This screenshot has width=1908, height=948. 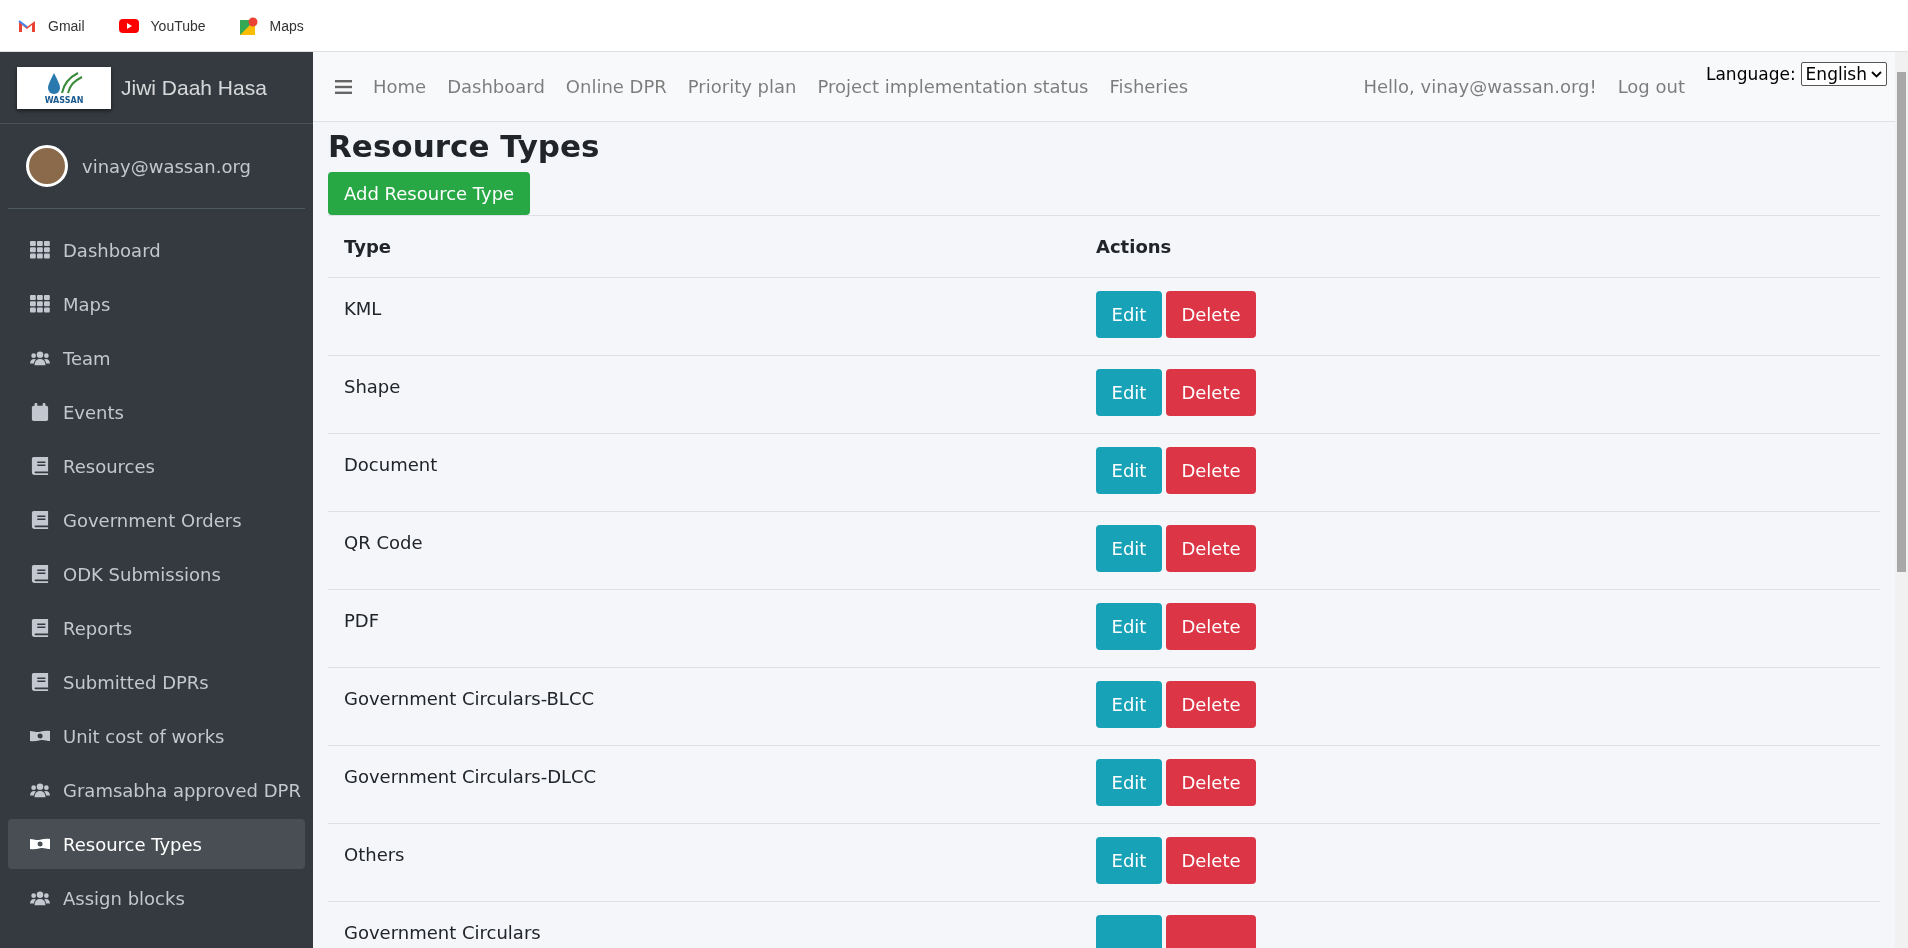 I want to click on language-select: English, so click(x=1843, y=74).